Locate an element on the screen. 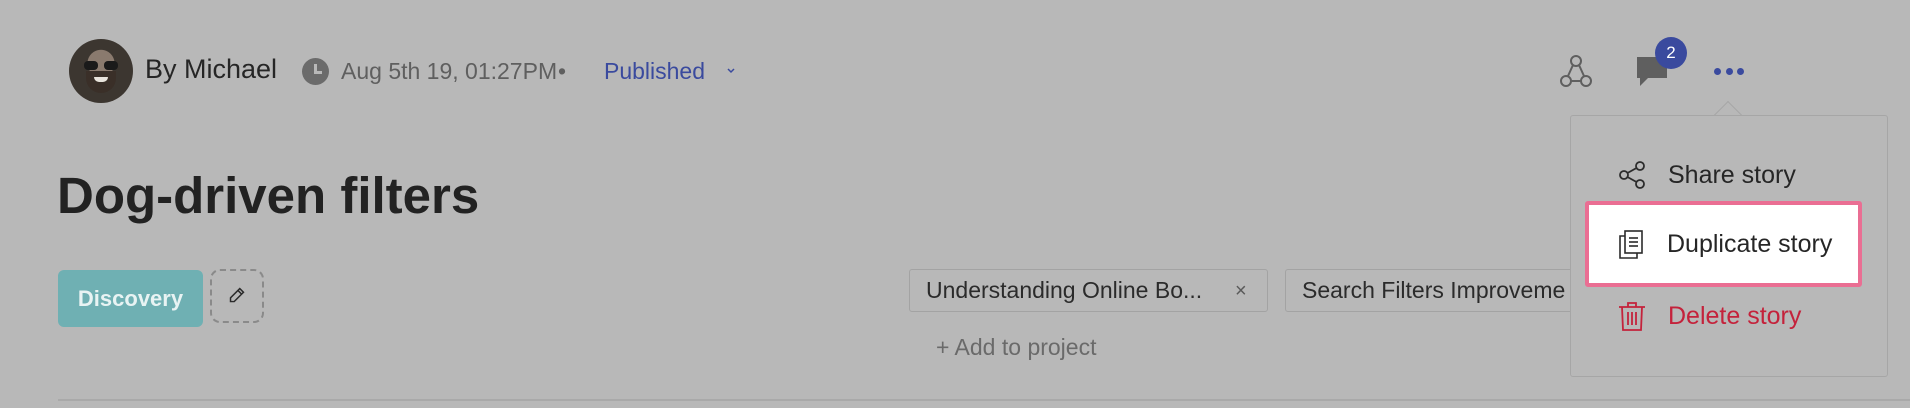  delete-story-menu-item: Delete story is located at coordinates (1723, 316).